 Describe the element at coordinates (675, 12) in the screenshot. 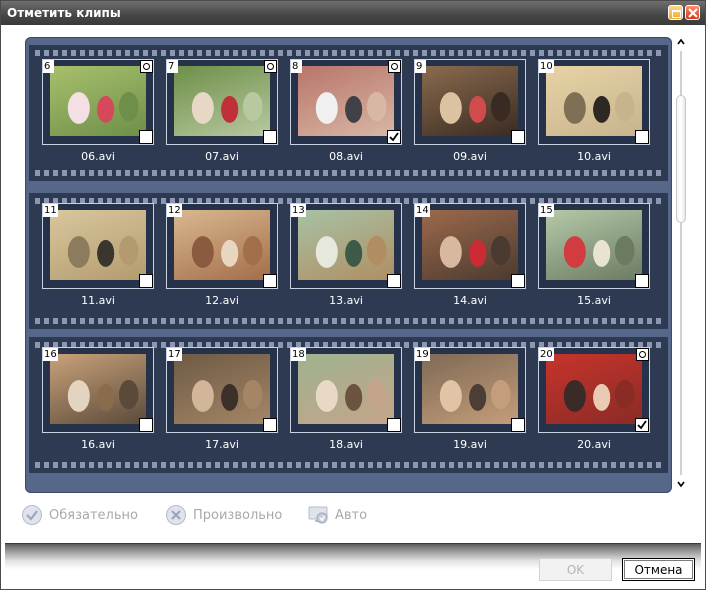

I see `minimize-button` at that location.